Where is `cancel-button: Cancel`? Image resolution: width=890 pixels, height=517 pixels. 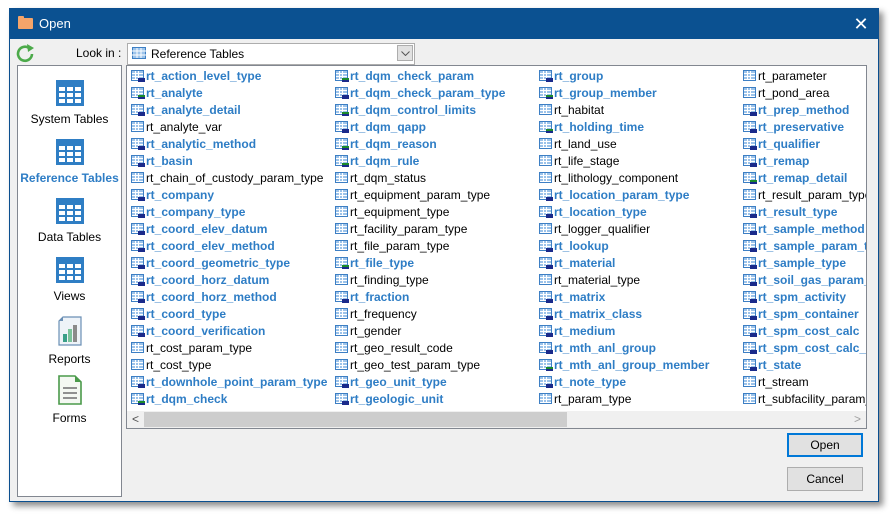
cancel-button: Cancel is located at coordinates (825, 479).